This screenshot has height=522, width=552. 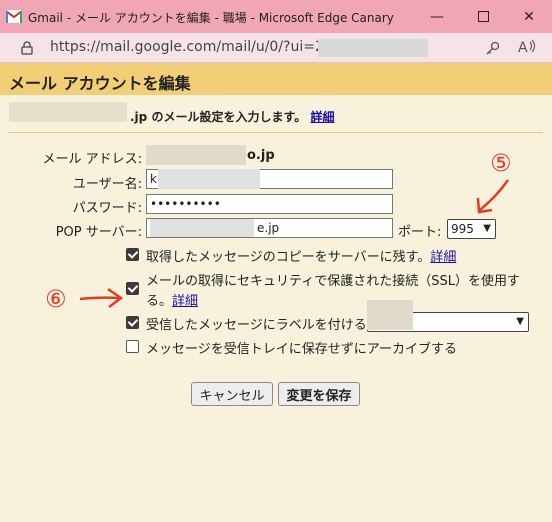 I want to click on minimize-icon: —, so click(x=437, y=16).